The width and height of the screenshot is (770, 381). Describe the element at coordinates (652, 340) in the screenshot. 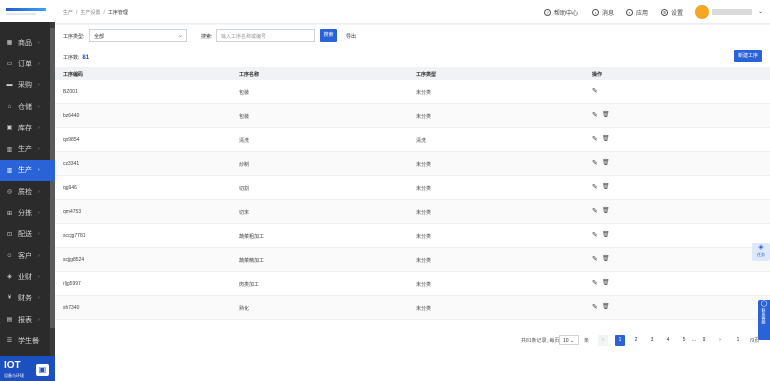

I see `page-button: 3` at that location.